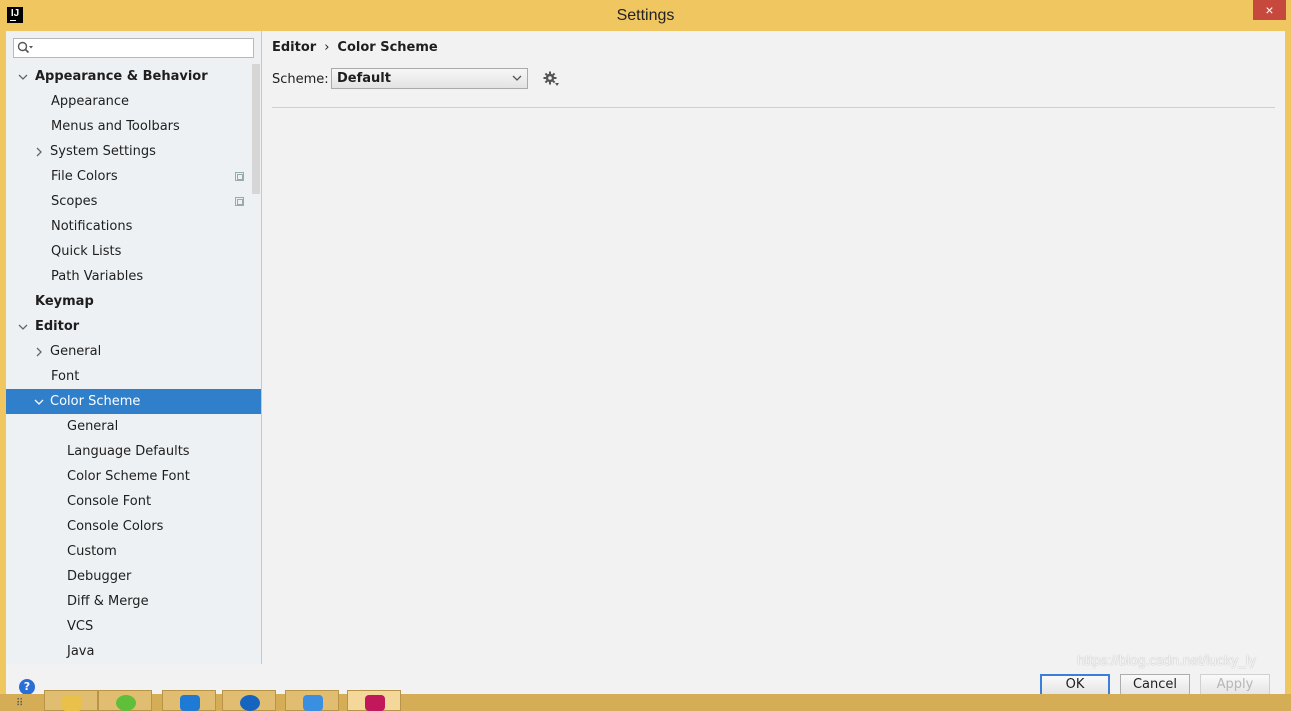  I want to click on title-bar: IJ Settings ×, so click(645, 15).